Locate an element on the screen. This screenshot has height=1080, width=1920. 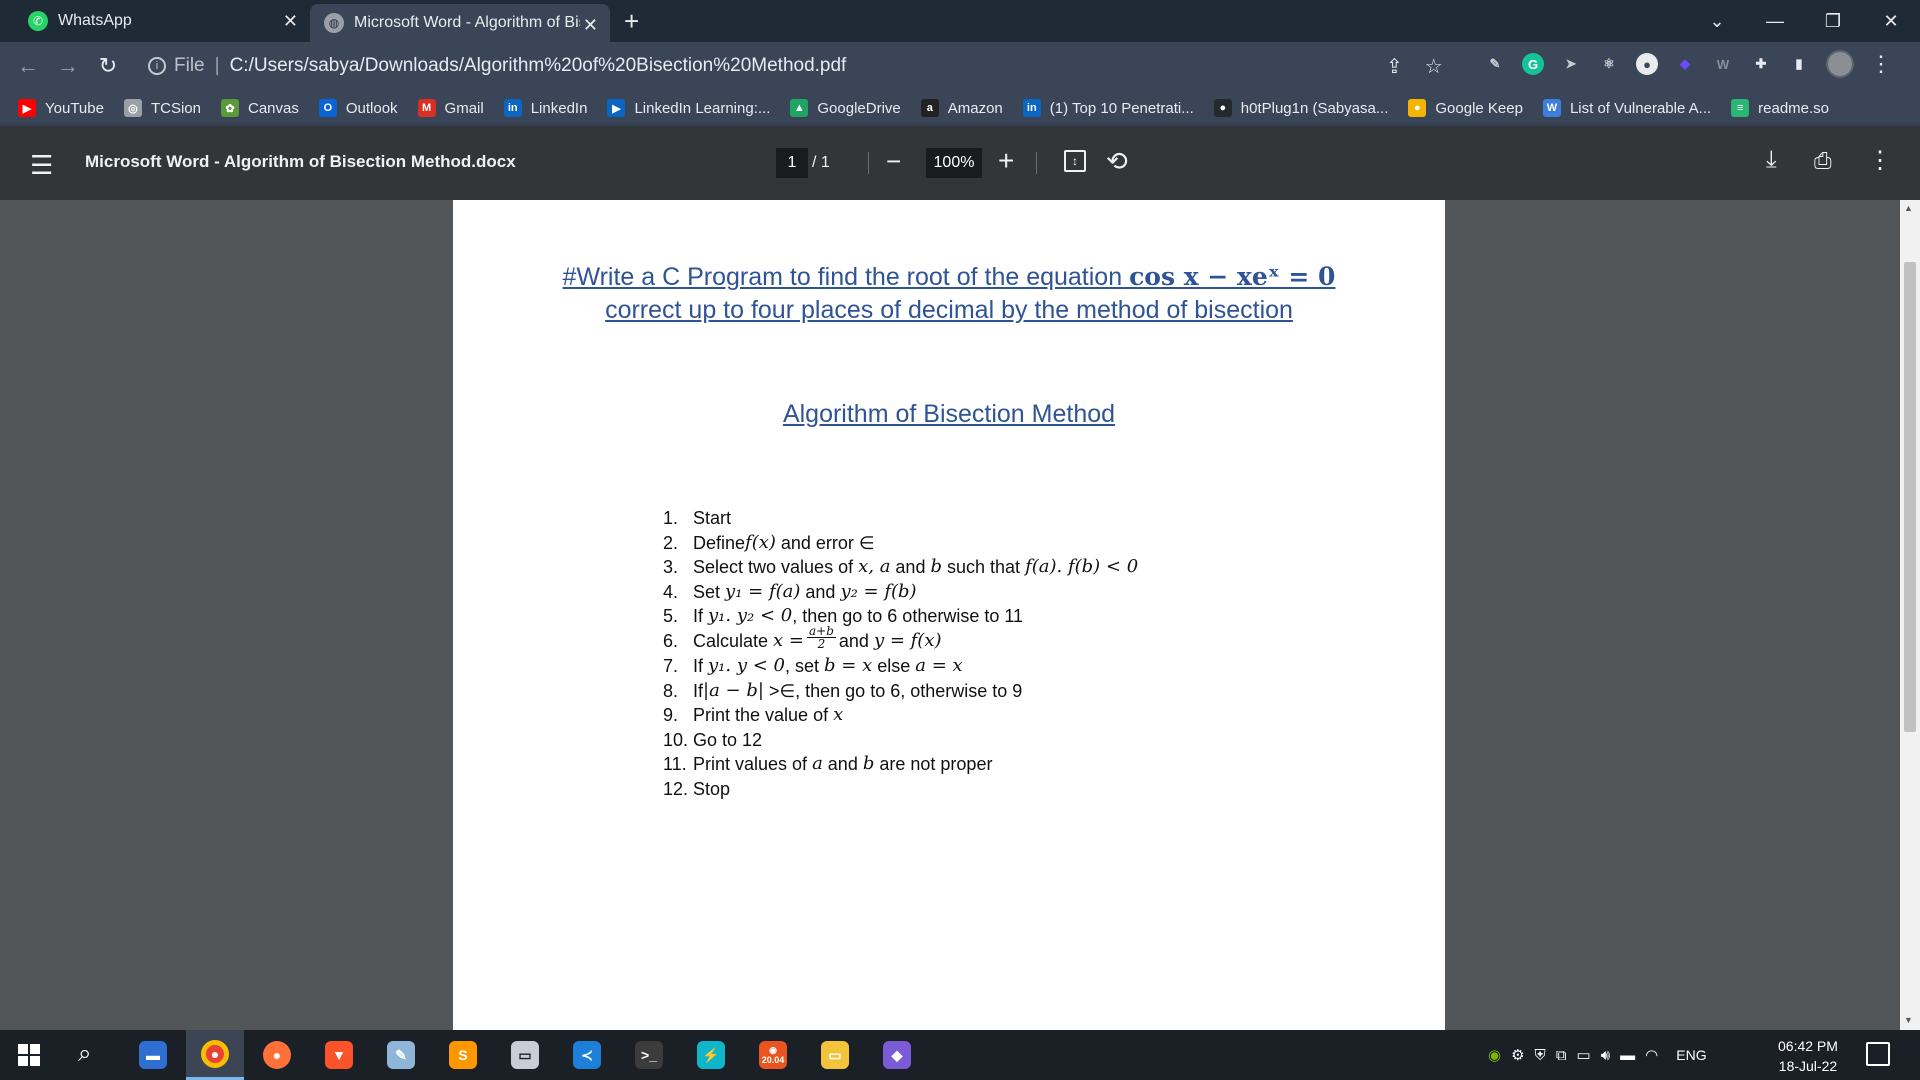
step-text: Calculate is located at coordinates (733, 640).